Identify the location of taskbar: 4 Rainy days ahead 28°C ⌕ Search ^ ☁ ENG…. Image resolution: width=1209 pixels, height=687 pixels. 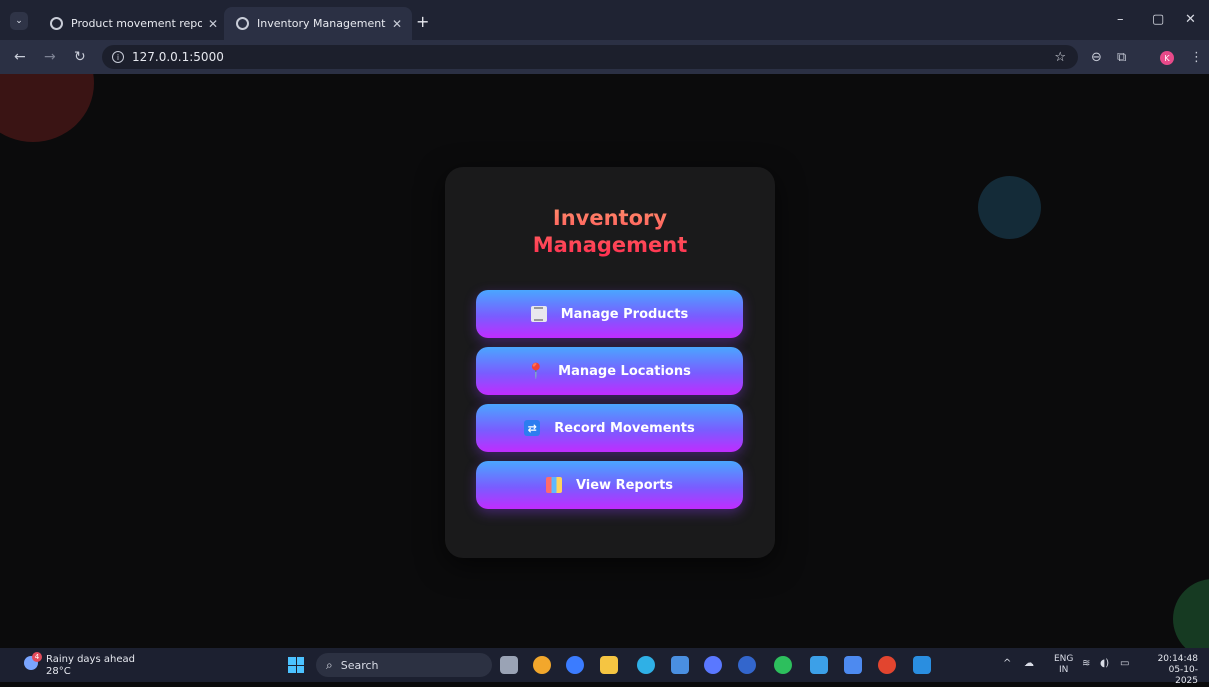
(604, 667).